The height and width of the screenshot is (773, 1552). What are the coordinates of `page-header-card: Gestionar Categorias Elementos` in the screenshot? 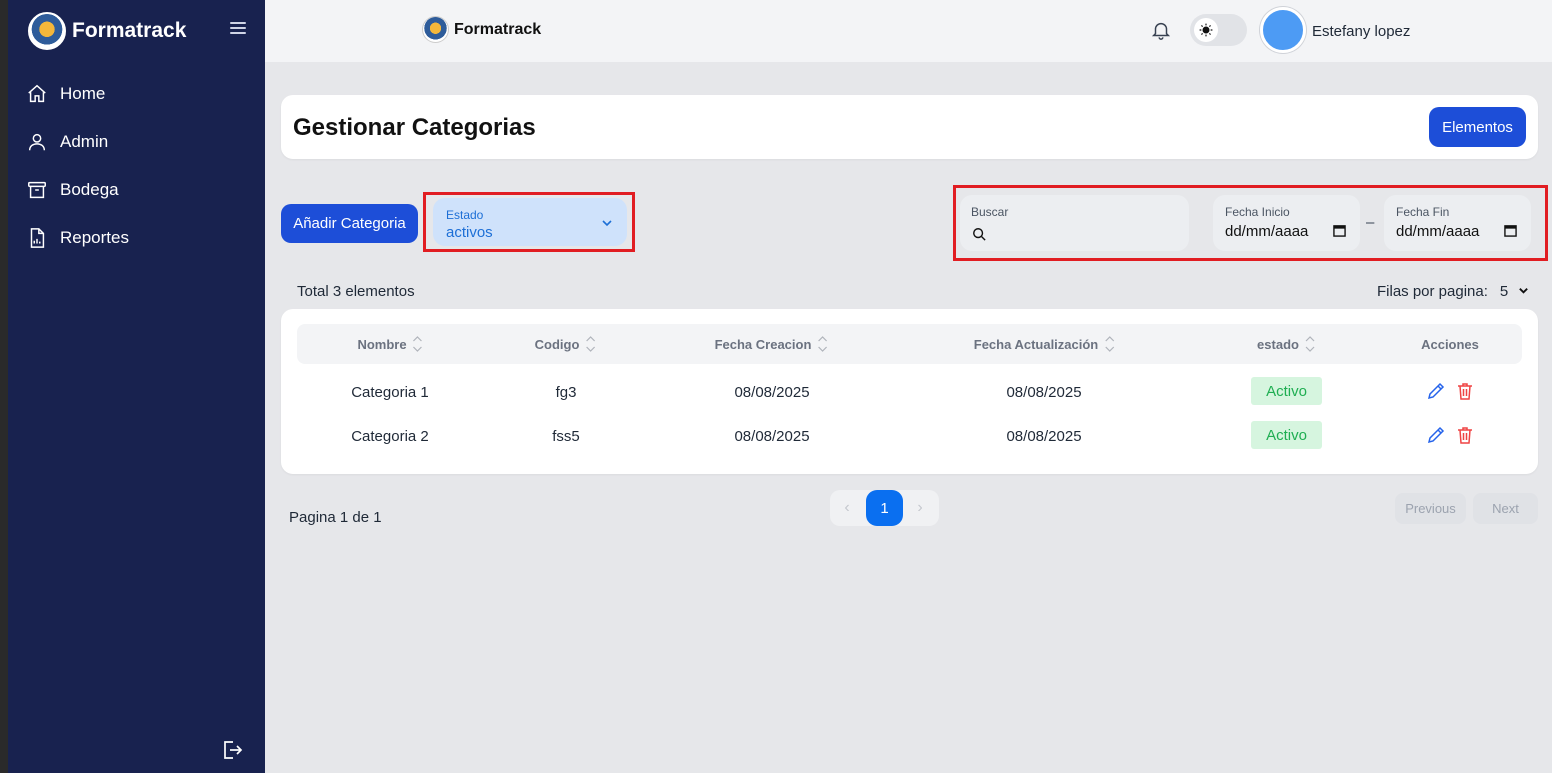 It's located at (909, 127).